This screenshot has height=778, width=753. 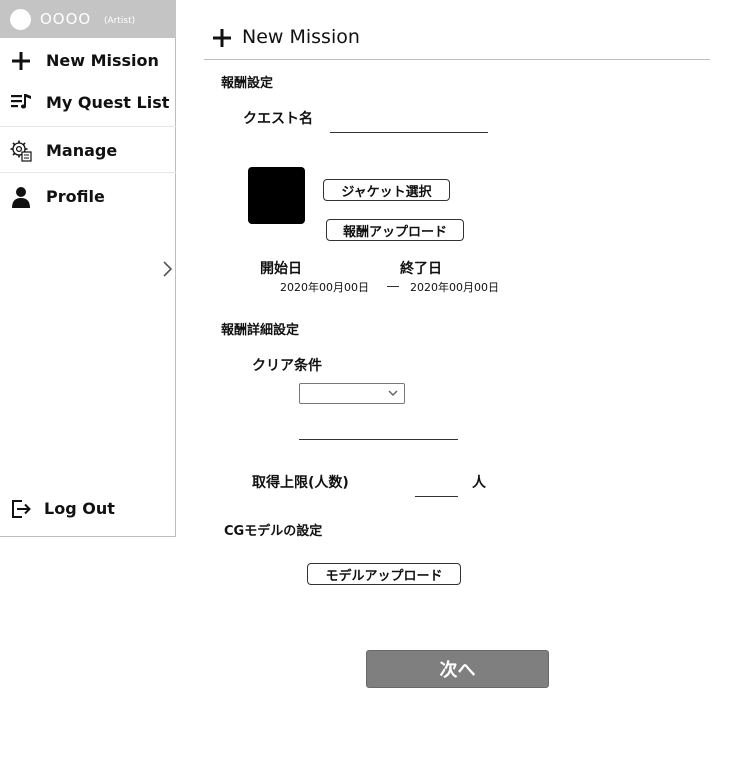 I want to click on start-date-value: 2020年00月00日, so click(x=324, y=287).